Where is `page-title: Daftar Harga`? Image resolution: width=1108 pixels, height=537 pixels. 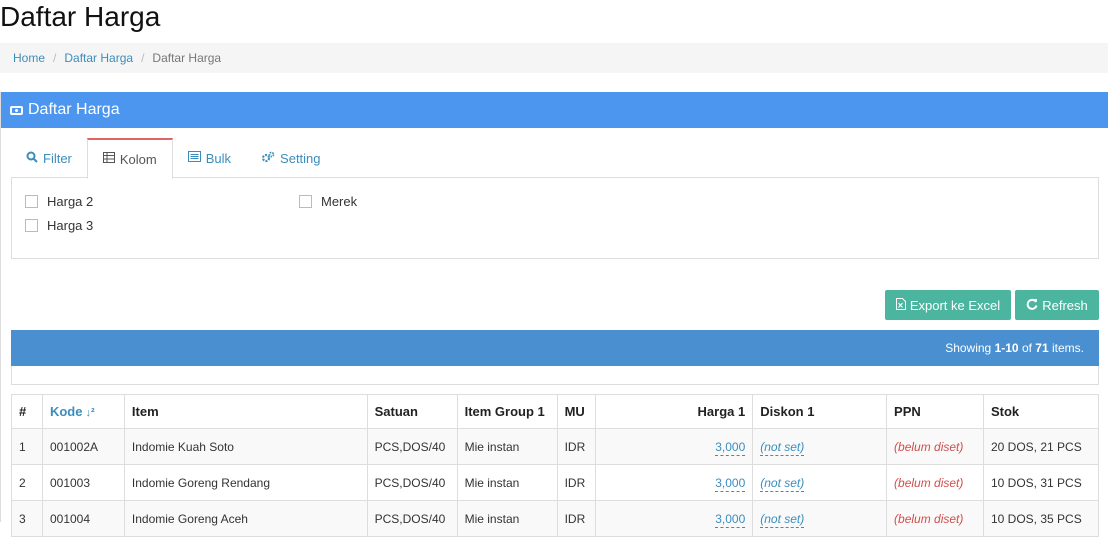 page-title: Daftar Harga is located at coordinates (80, 16).